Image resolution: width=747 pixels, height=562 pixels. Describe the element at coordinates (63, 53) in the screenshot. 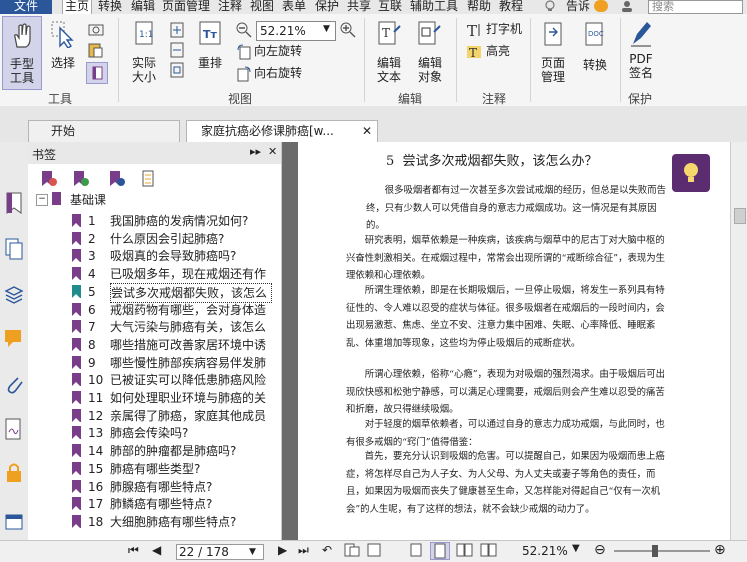

I see `select-button: 选择` at that location.